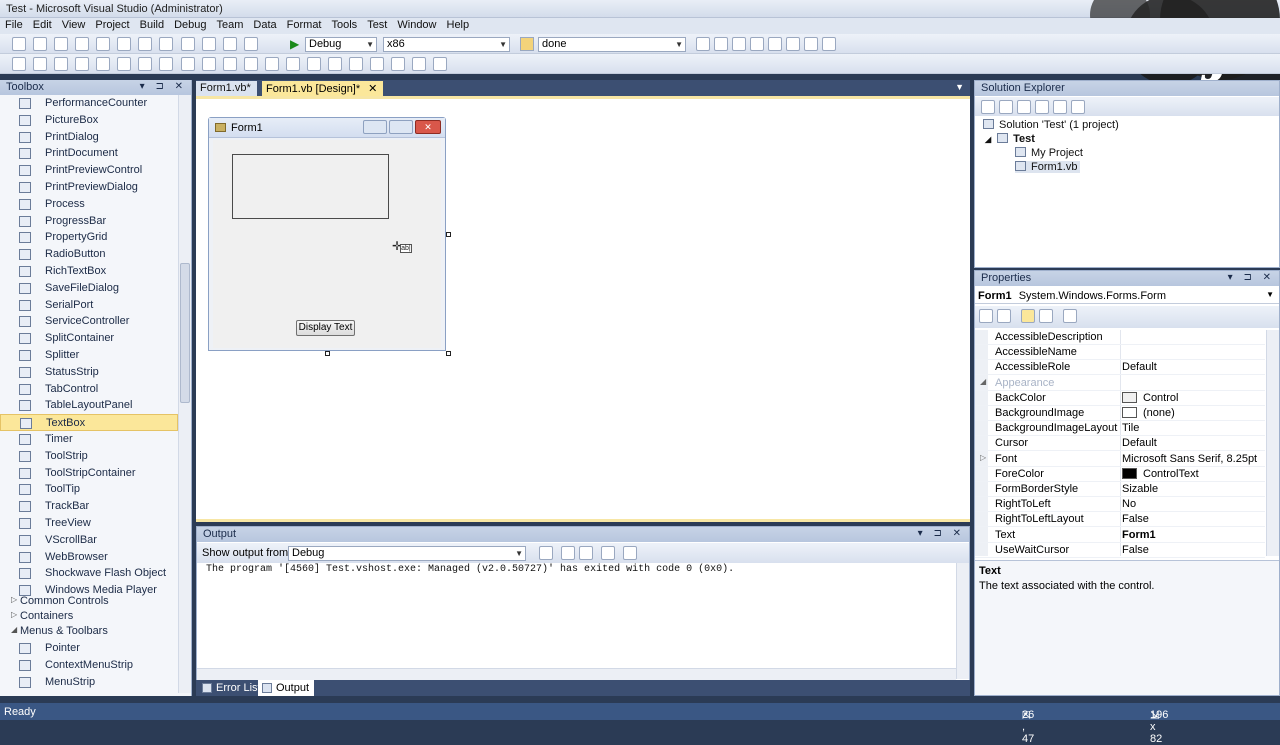 This screenshot has height=745, width=1280. Describe the element at coordinates (1135, 550) in the screenshot. I see `property-value-cell: False` at that location.